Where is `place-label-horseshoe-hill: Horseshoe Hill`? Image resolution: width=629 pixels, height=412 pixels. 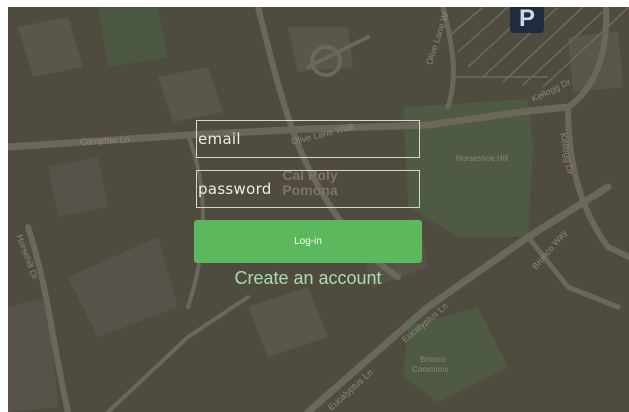 place-label-horseshoe-hill: Horseshoe Hill is located at coordinates (482, 158).